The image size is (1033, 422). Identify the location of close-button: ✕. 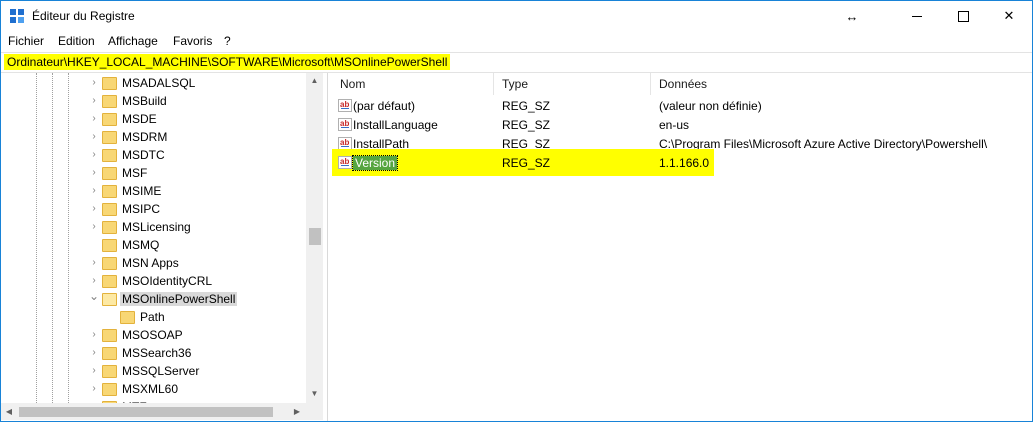
(1009, 16).